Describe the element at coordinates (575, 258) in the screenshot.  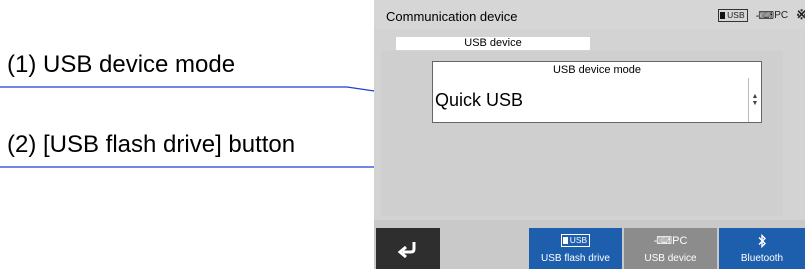
I see `usb-flash-drive-label: USB flash drive` at that location.